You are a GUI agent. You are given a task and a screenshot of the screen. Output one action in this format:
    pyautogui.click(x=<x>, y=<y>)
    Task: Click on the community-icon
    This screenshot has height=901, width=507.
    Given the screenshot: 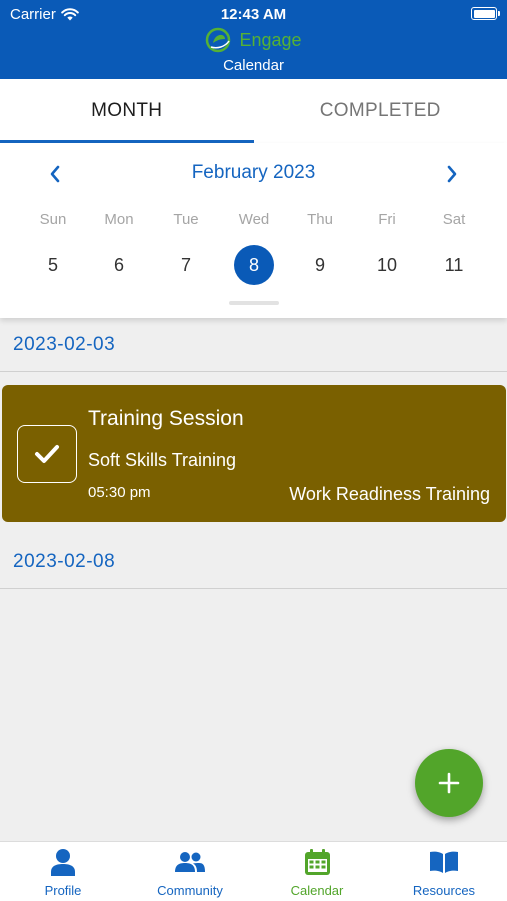 What is the action you would take?
    pyautogui.click(x=190, y=862)
    